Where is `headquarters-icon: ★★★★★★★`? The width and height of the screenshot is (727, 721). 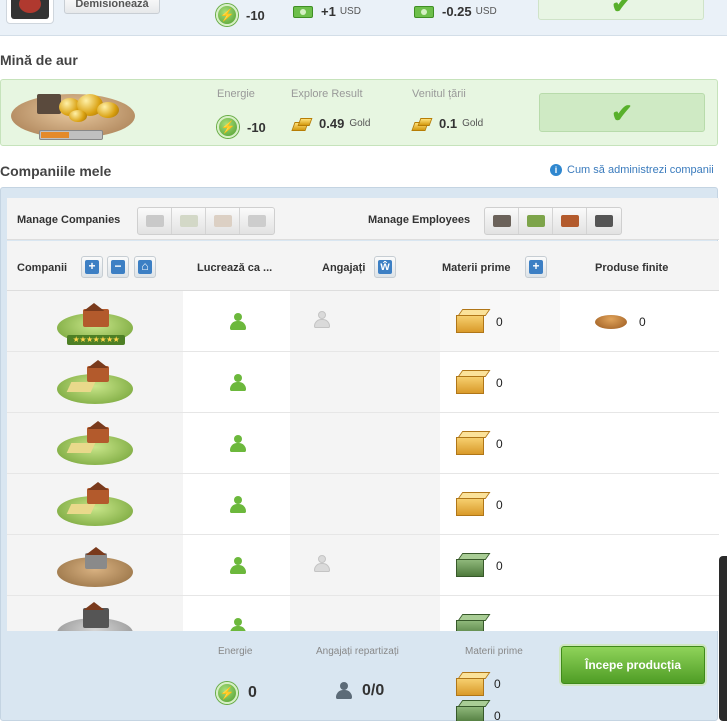 headquarters-icon: ★★★★★★★ is located at coordinates (95, 322).